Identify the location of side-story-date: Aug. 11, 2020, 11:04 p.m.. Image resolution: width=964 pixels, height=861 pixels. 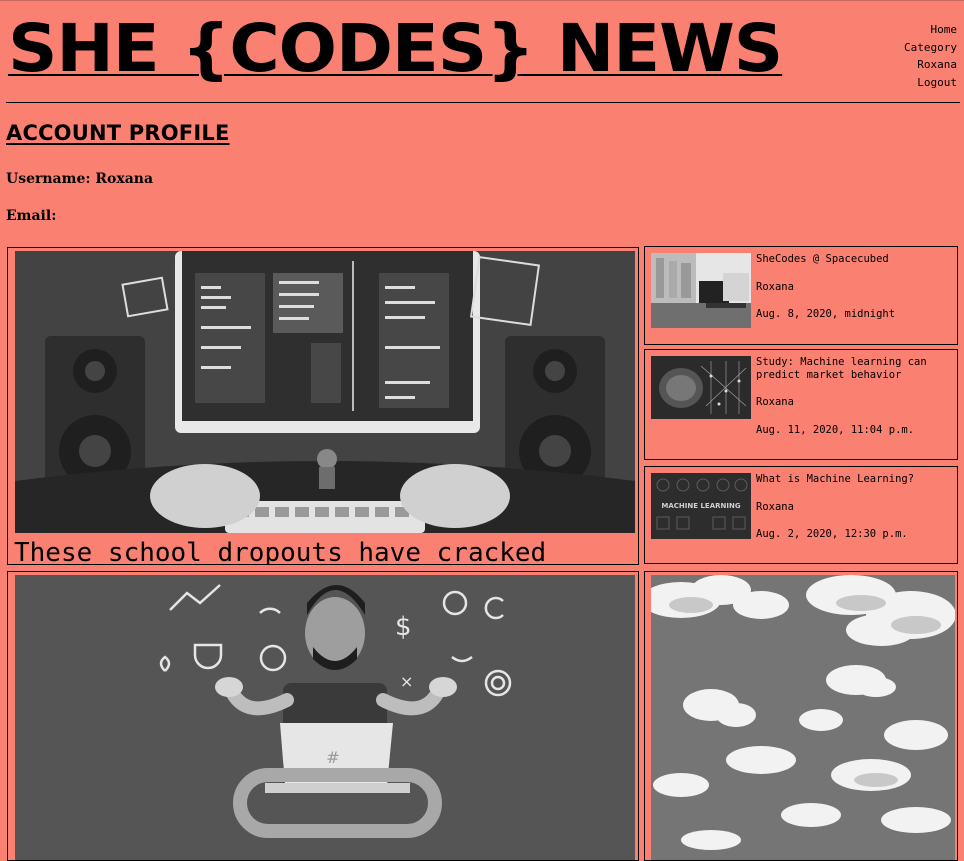
(835, 429).